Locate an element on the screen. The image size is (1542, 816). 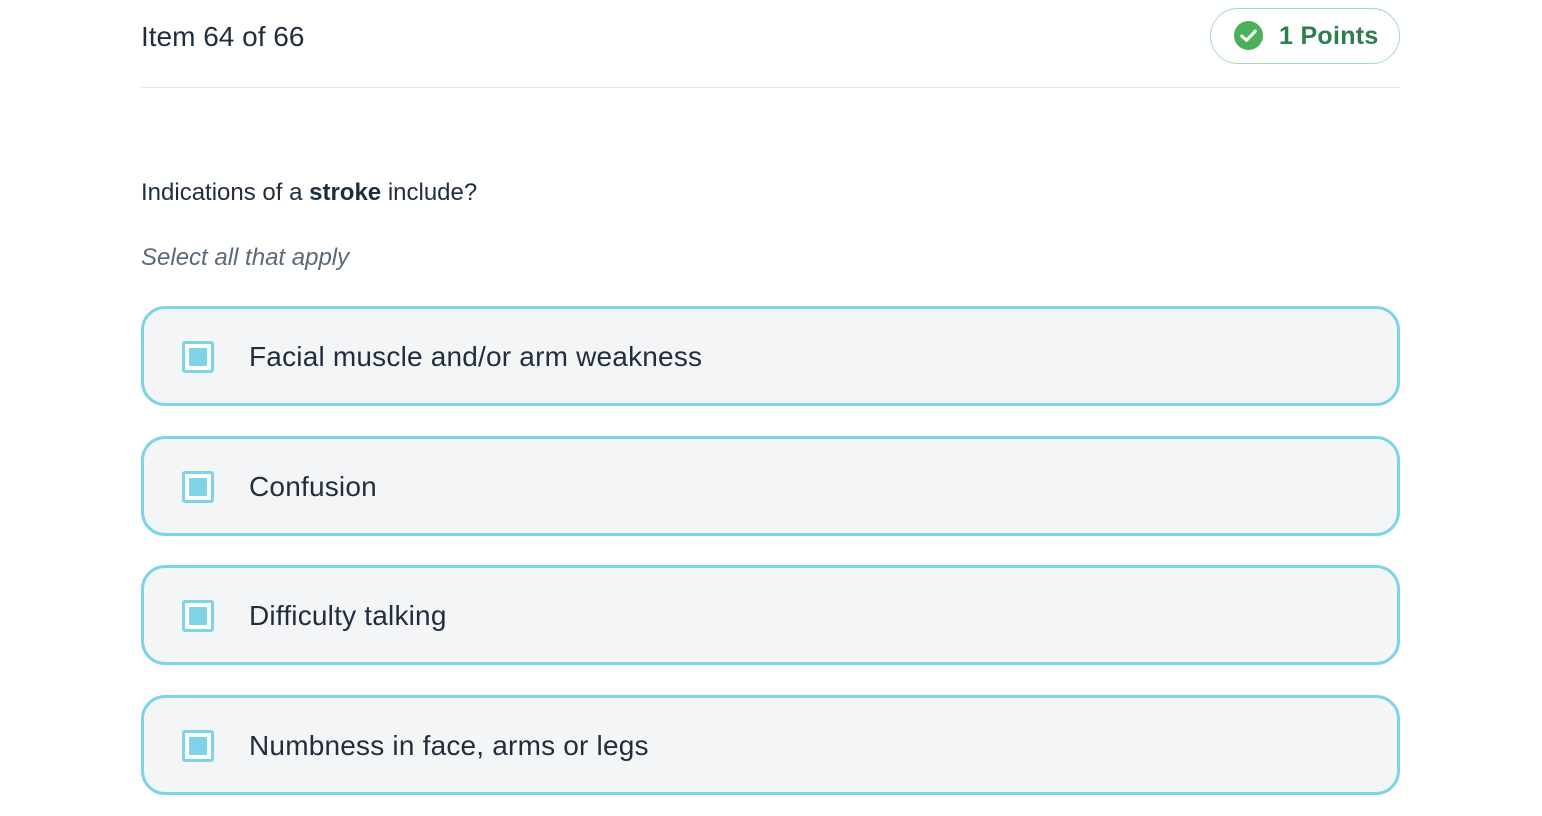
answer-option-label: Confusion is located at coordinates (313, 486).